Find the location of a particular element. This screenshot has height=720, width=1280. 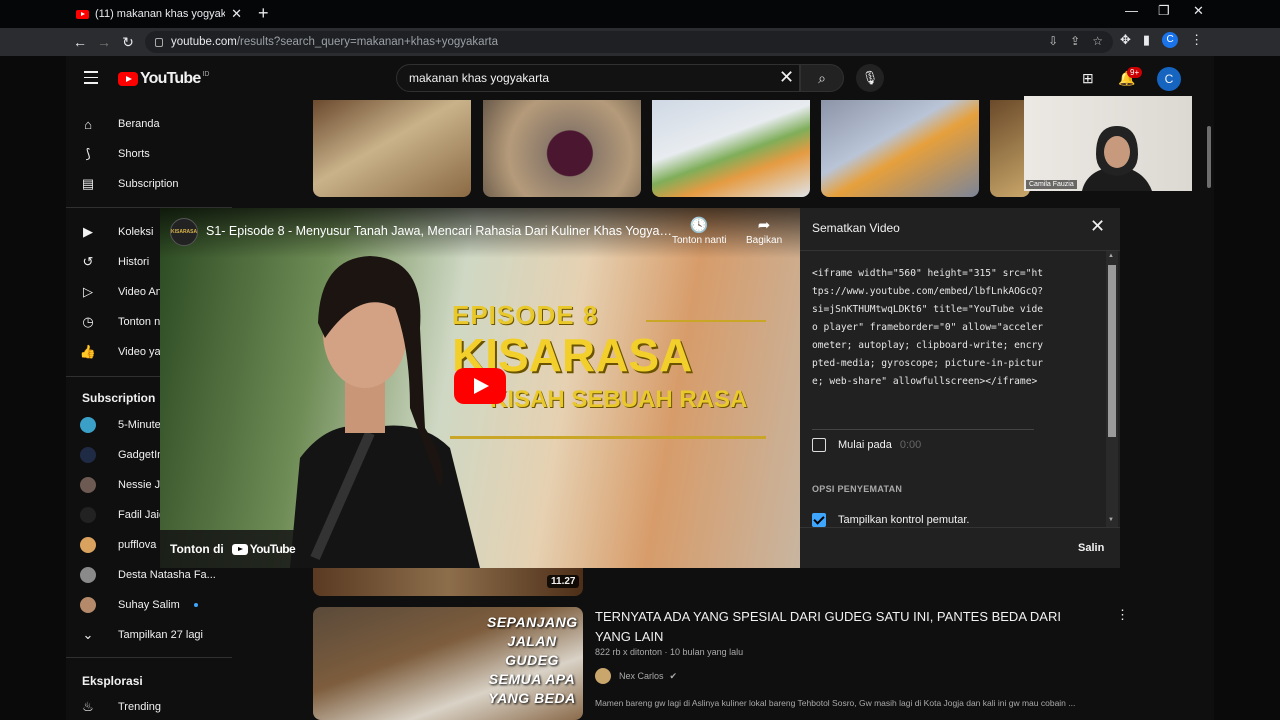

account-avatar: C is located at coordinates (1169, 79).